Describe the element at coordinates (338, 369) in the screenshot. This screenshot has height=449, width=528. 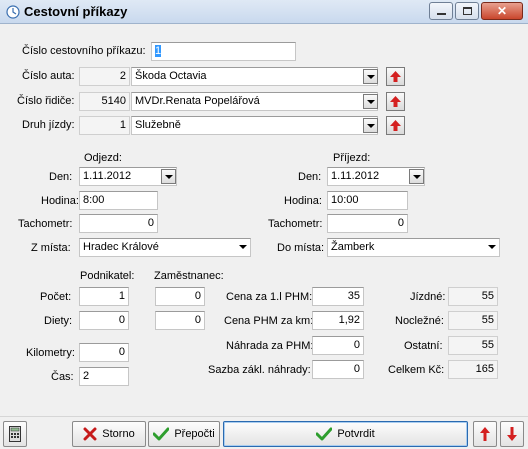
I see `base-rate-input: 0` at that location.